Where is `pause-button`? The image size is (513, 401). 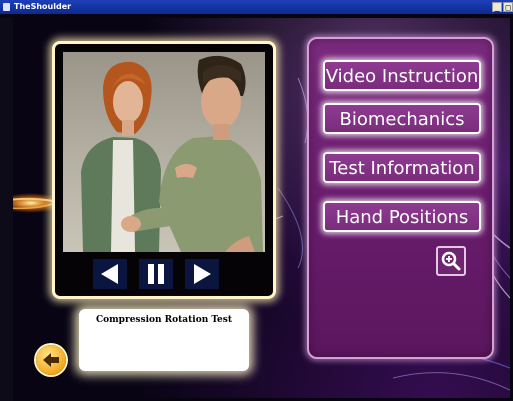 pause-button is located at coordinates (156, 274).